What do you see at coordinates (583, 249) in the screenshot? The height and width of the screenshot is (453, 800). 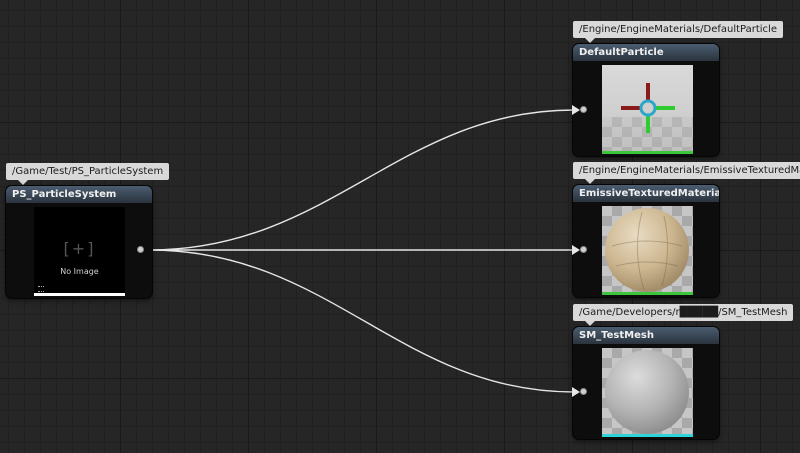 I see `emissive-material-input-pin-icon` at bounding box center [583, 249].